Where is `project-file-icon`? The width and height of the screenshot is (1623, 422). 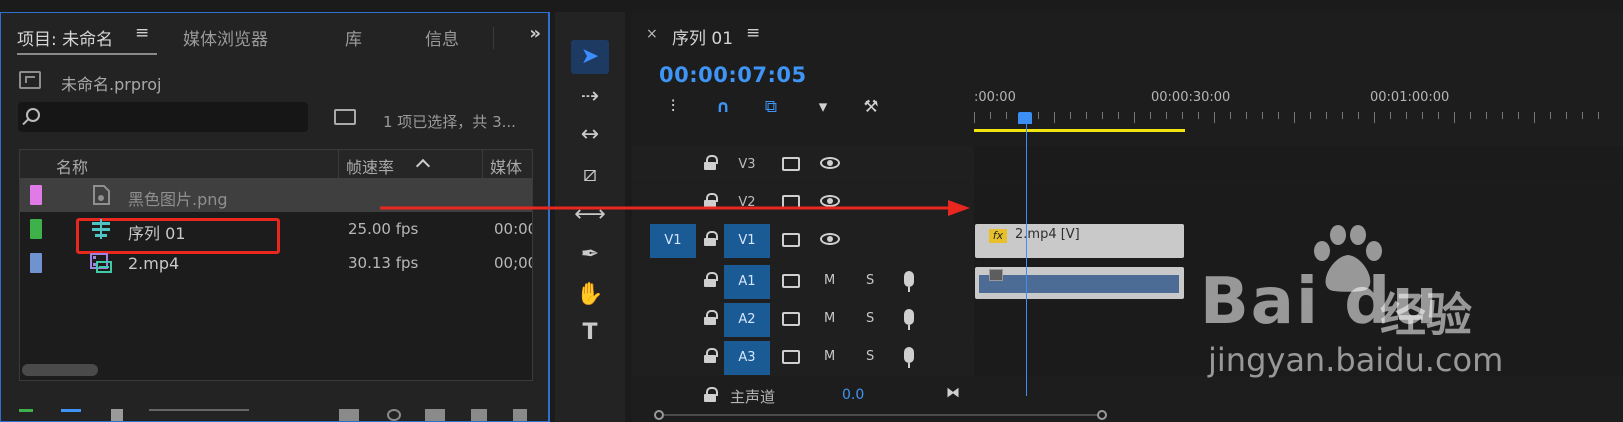
project-file-icon is located at coordinates (30, 80).